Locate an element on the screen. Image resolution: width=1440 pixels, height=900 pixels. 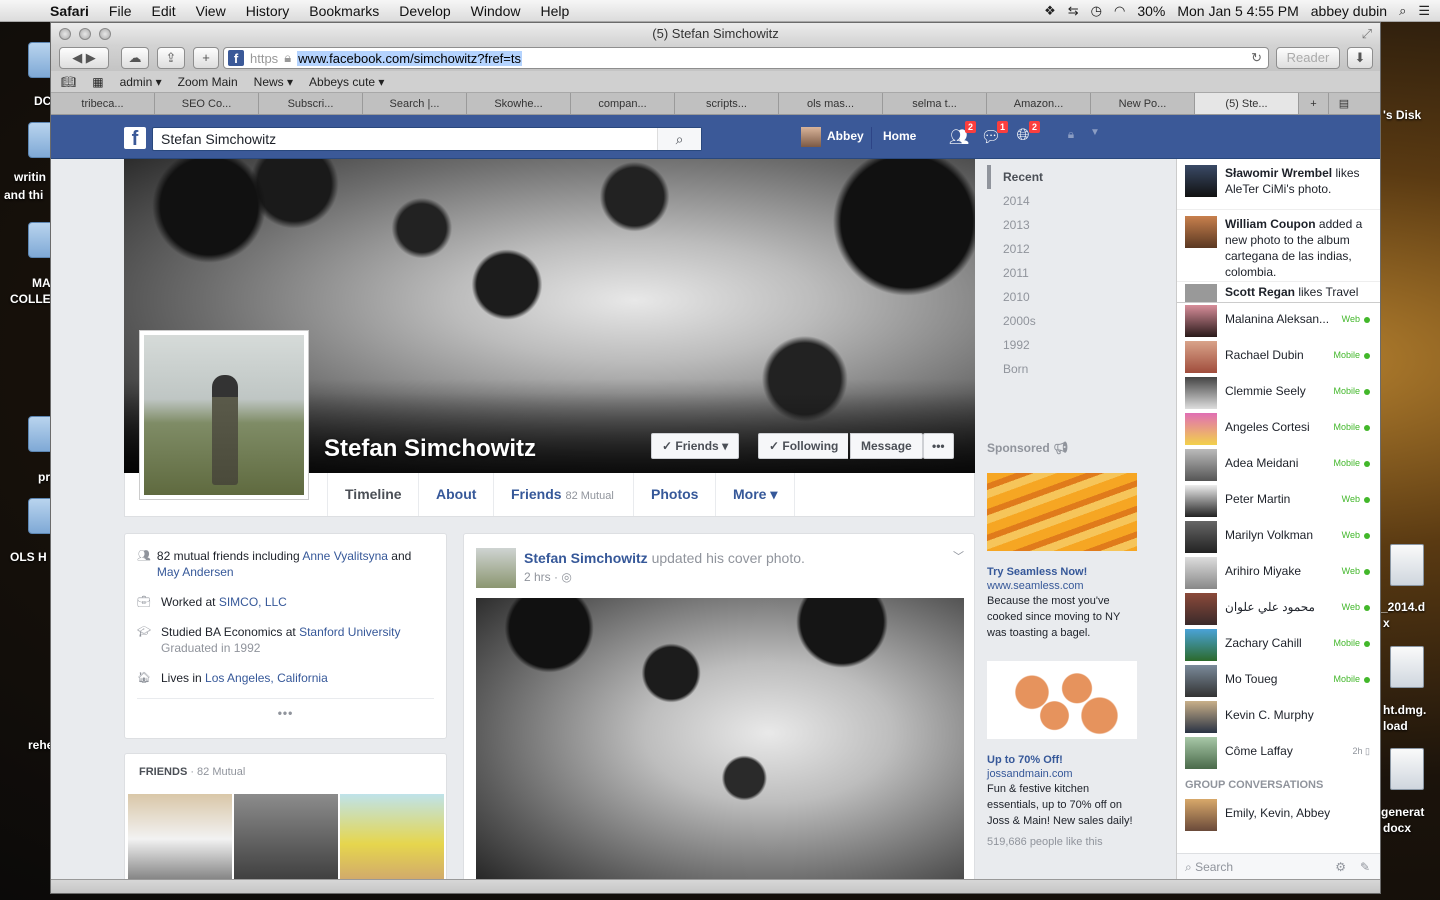
friends-box-header: FRIENDS · 82 Mutual is located at coordinates (285, 772).